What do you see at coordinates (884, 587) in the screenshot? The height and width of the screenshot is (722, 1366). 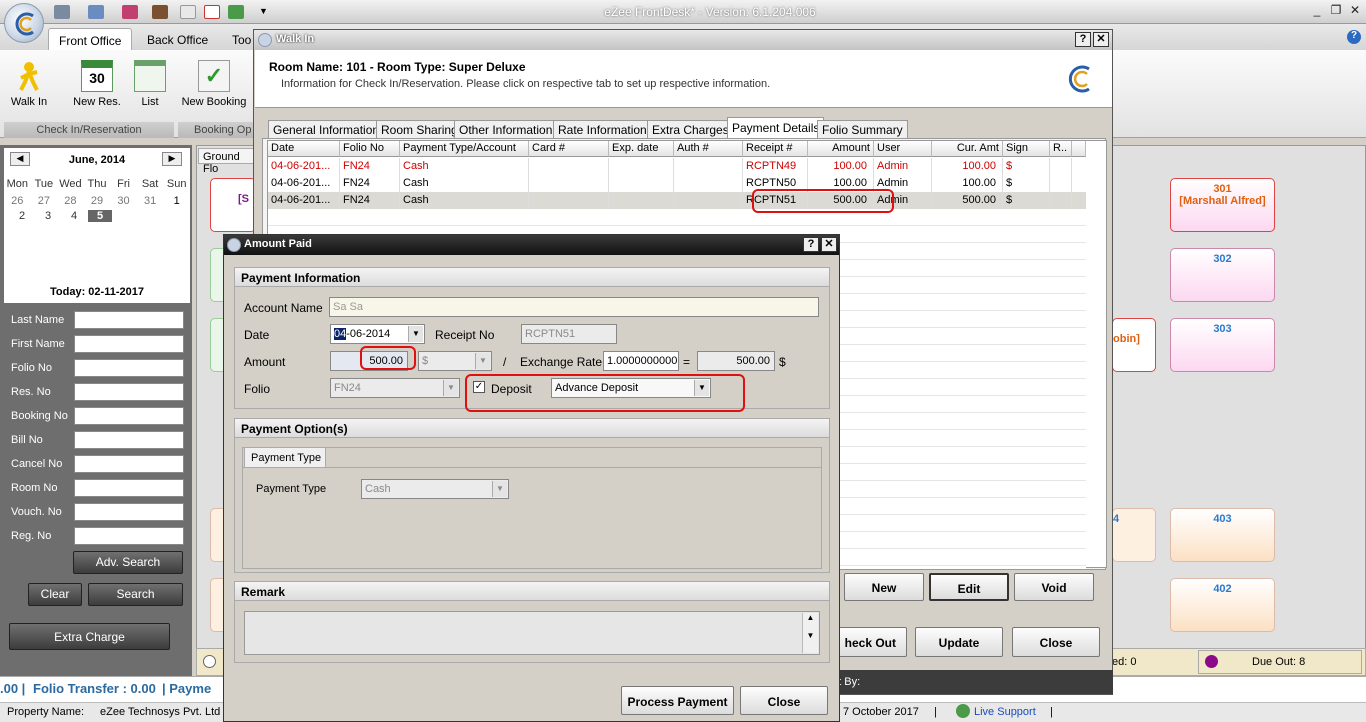 I see `new-payment-button: New` at bounding box center [884, 587].